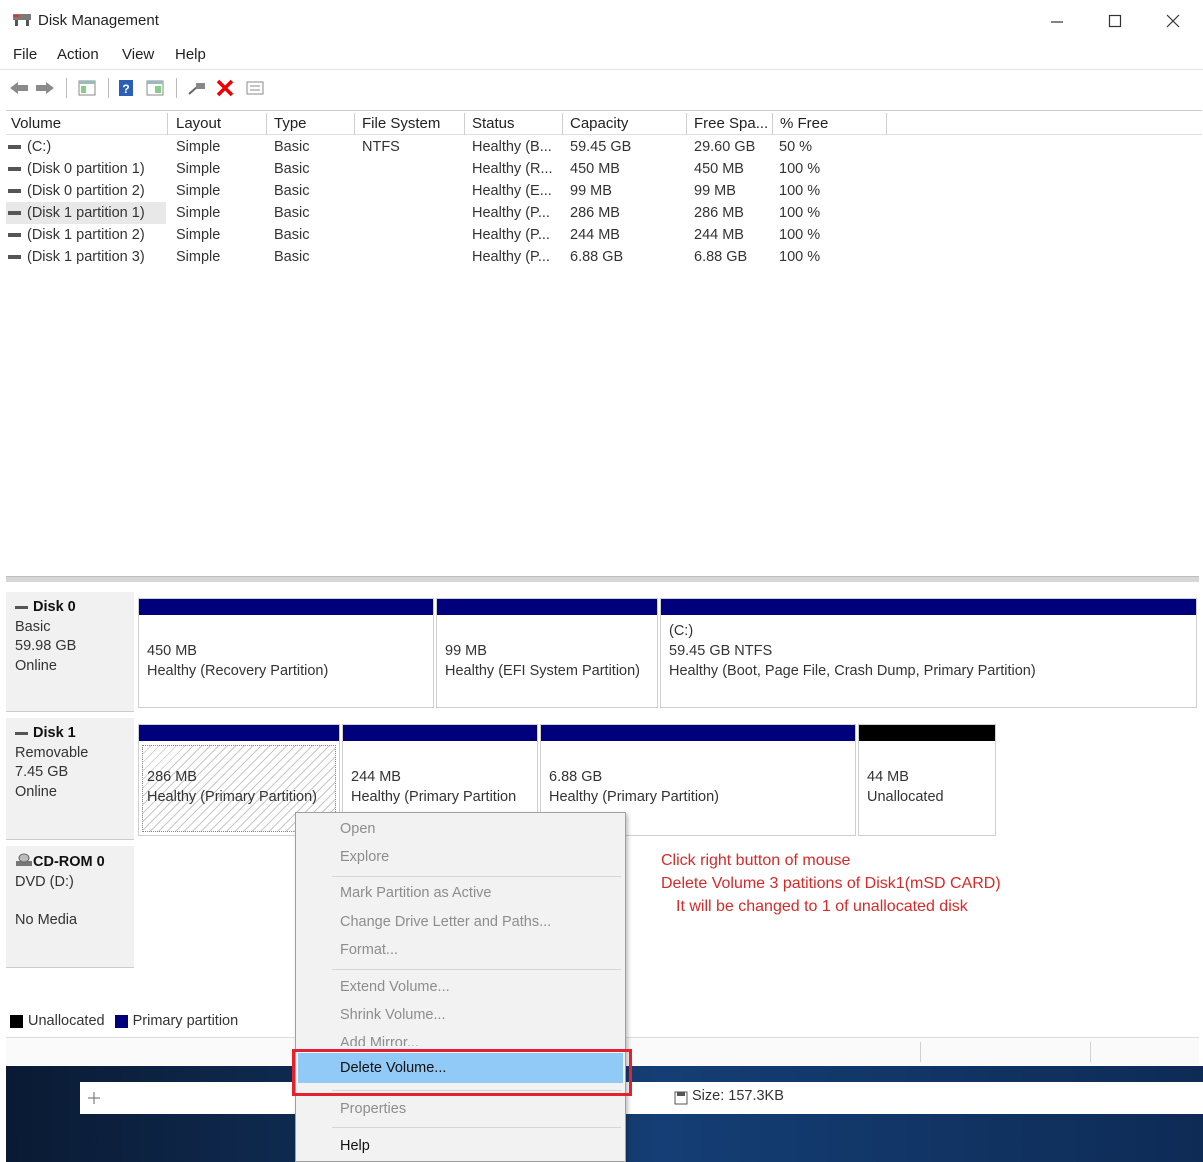 This screenshot has height=1162, width=1203. Describe the element at coordinates (888, 777) in the screenshot. I see `partition-size: 44 MB` at that location.